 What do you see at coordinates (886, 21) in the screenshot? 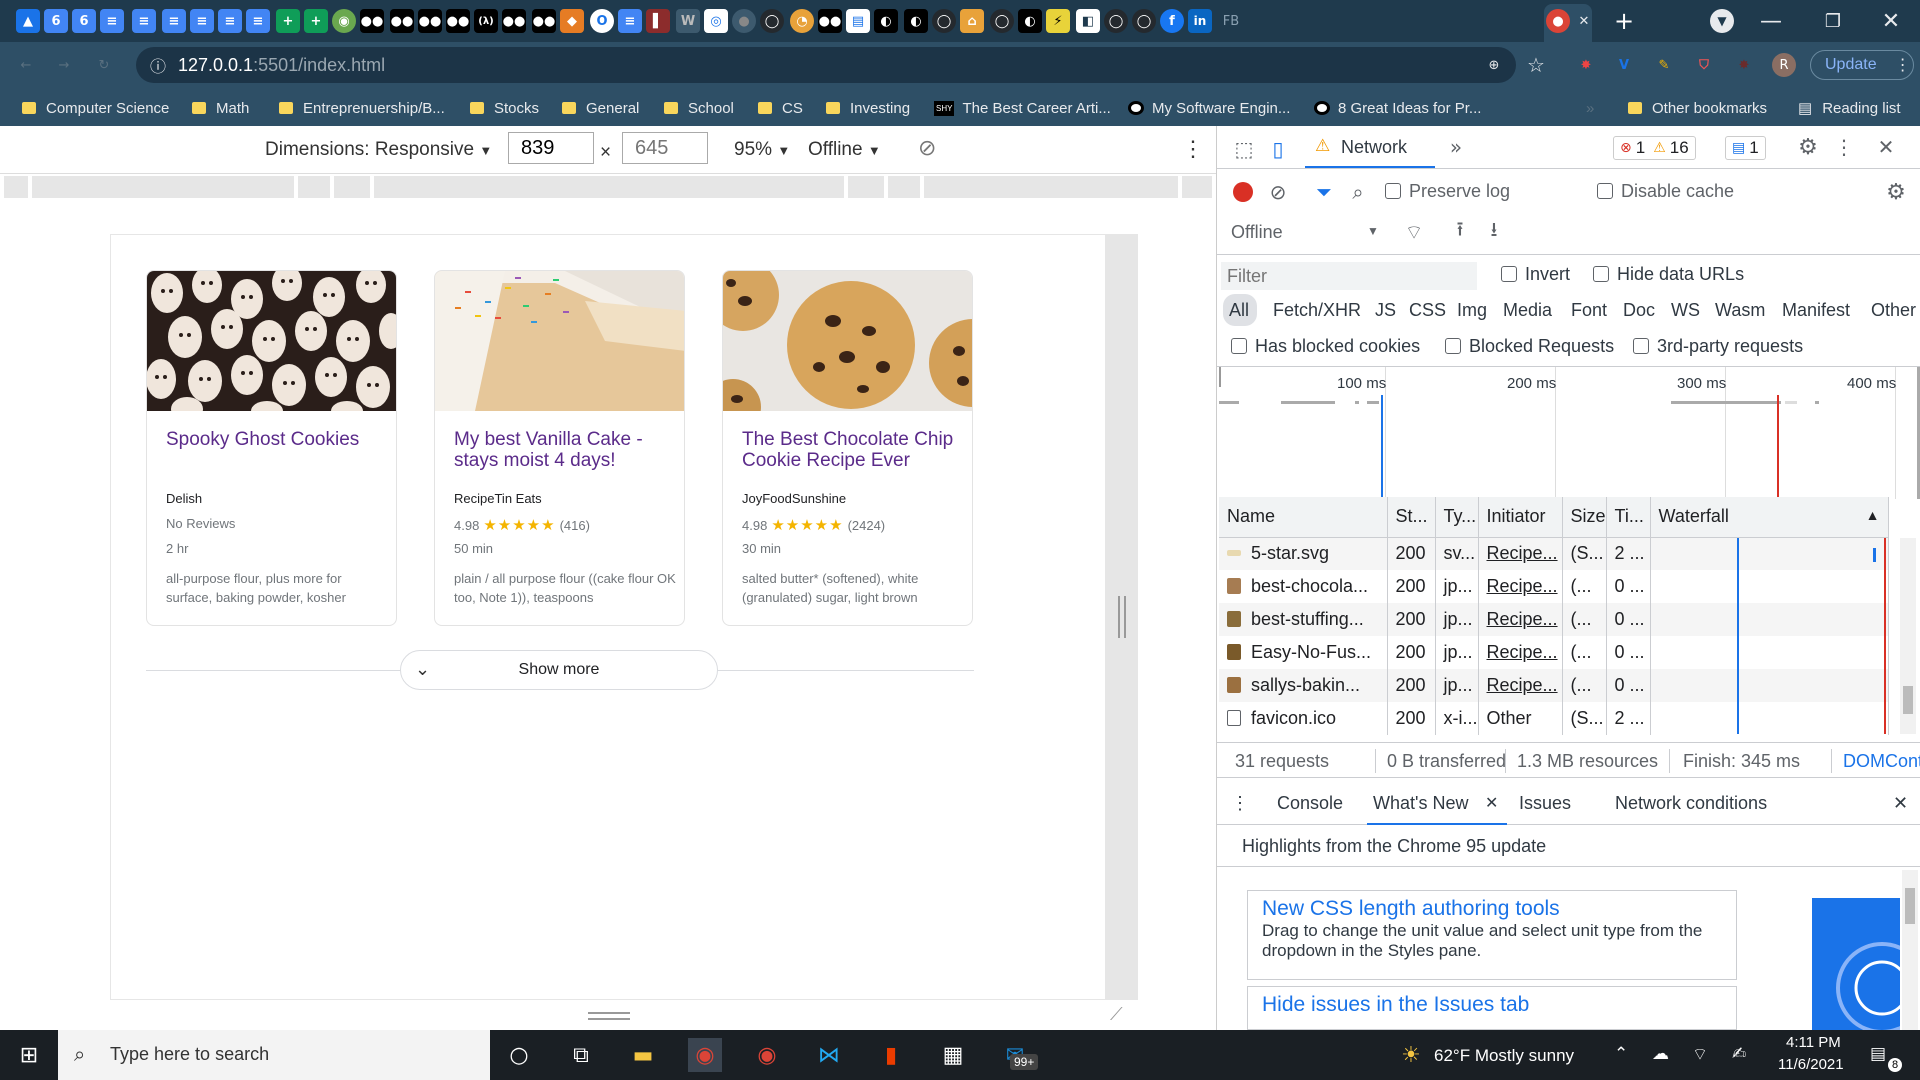
I see `tab-icon: ◐` at bounding box center [886, 21].